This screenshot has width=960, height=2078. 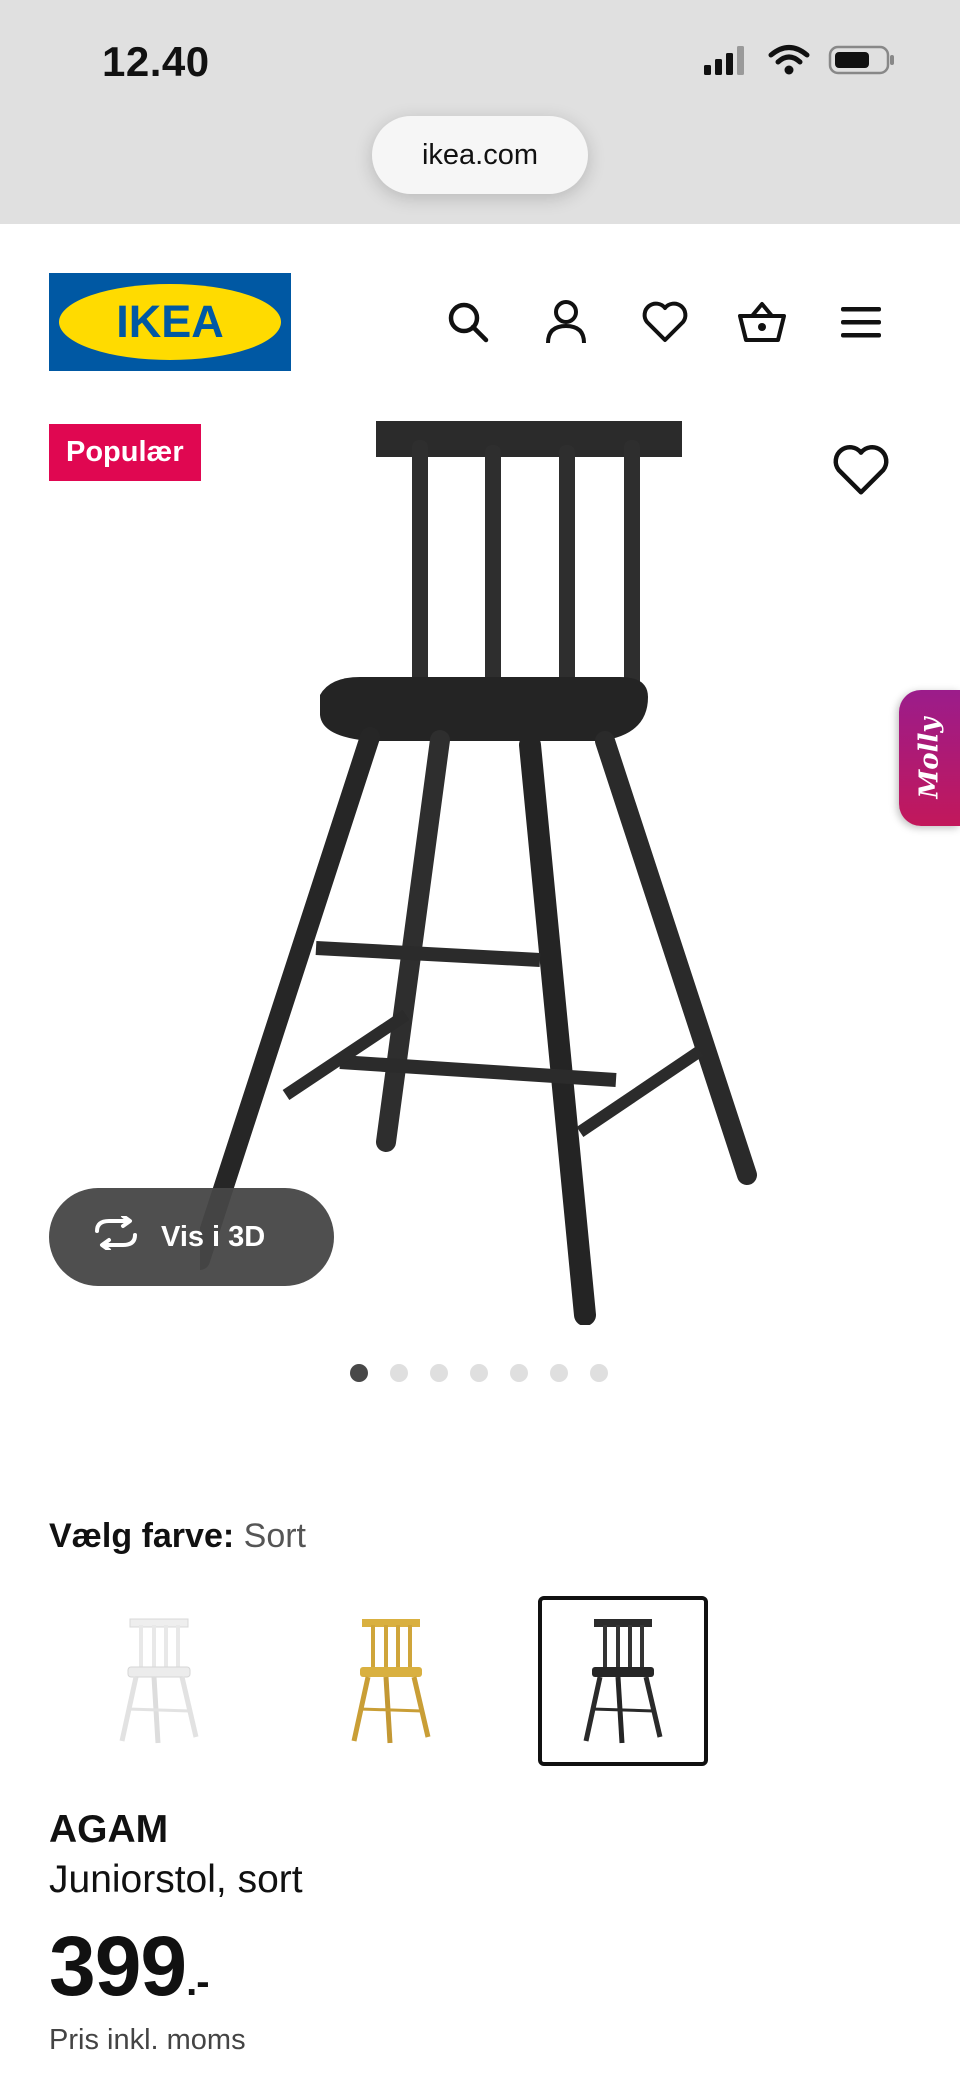 What do you see at coordinates (109, 1829) in the screenshot?
I see `product-name: AGAM` at bounding box center [109, 1829].